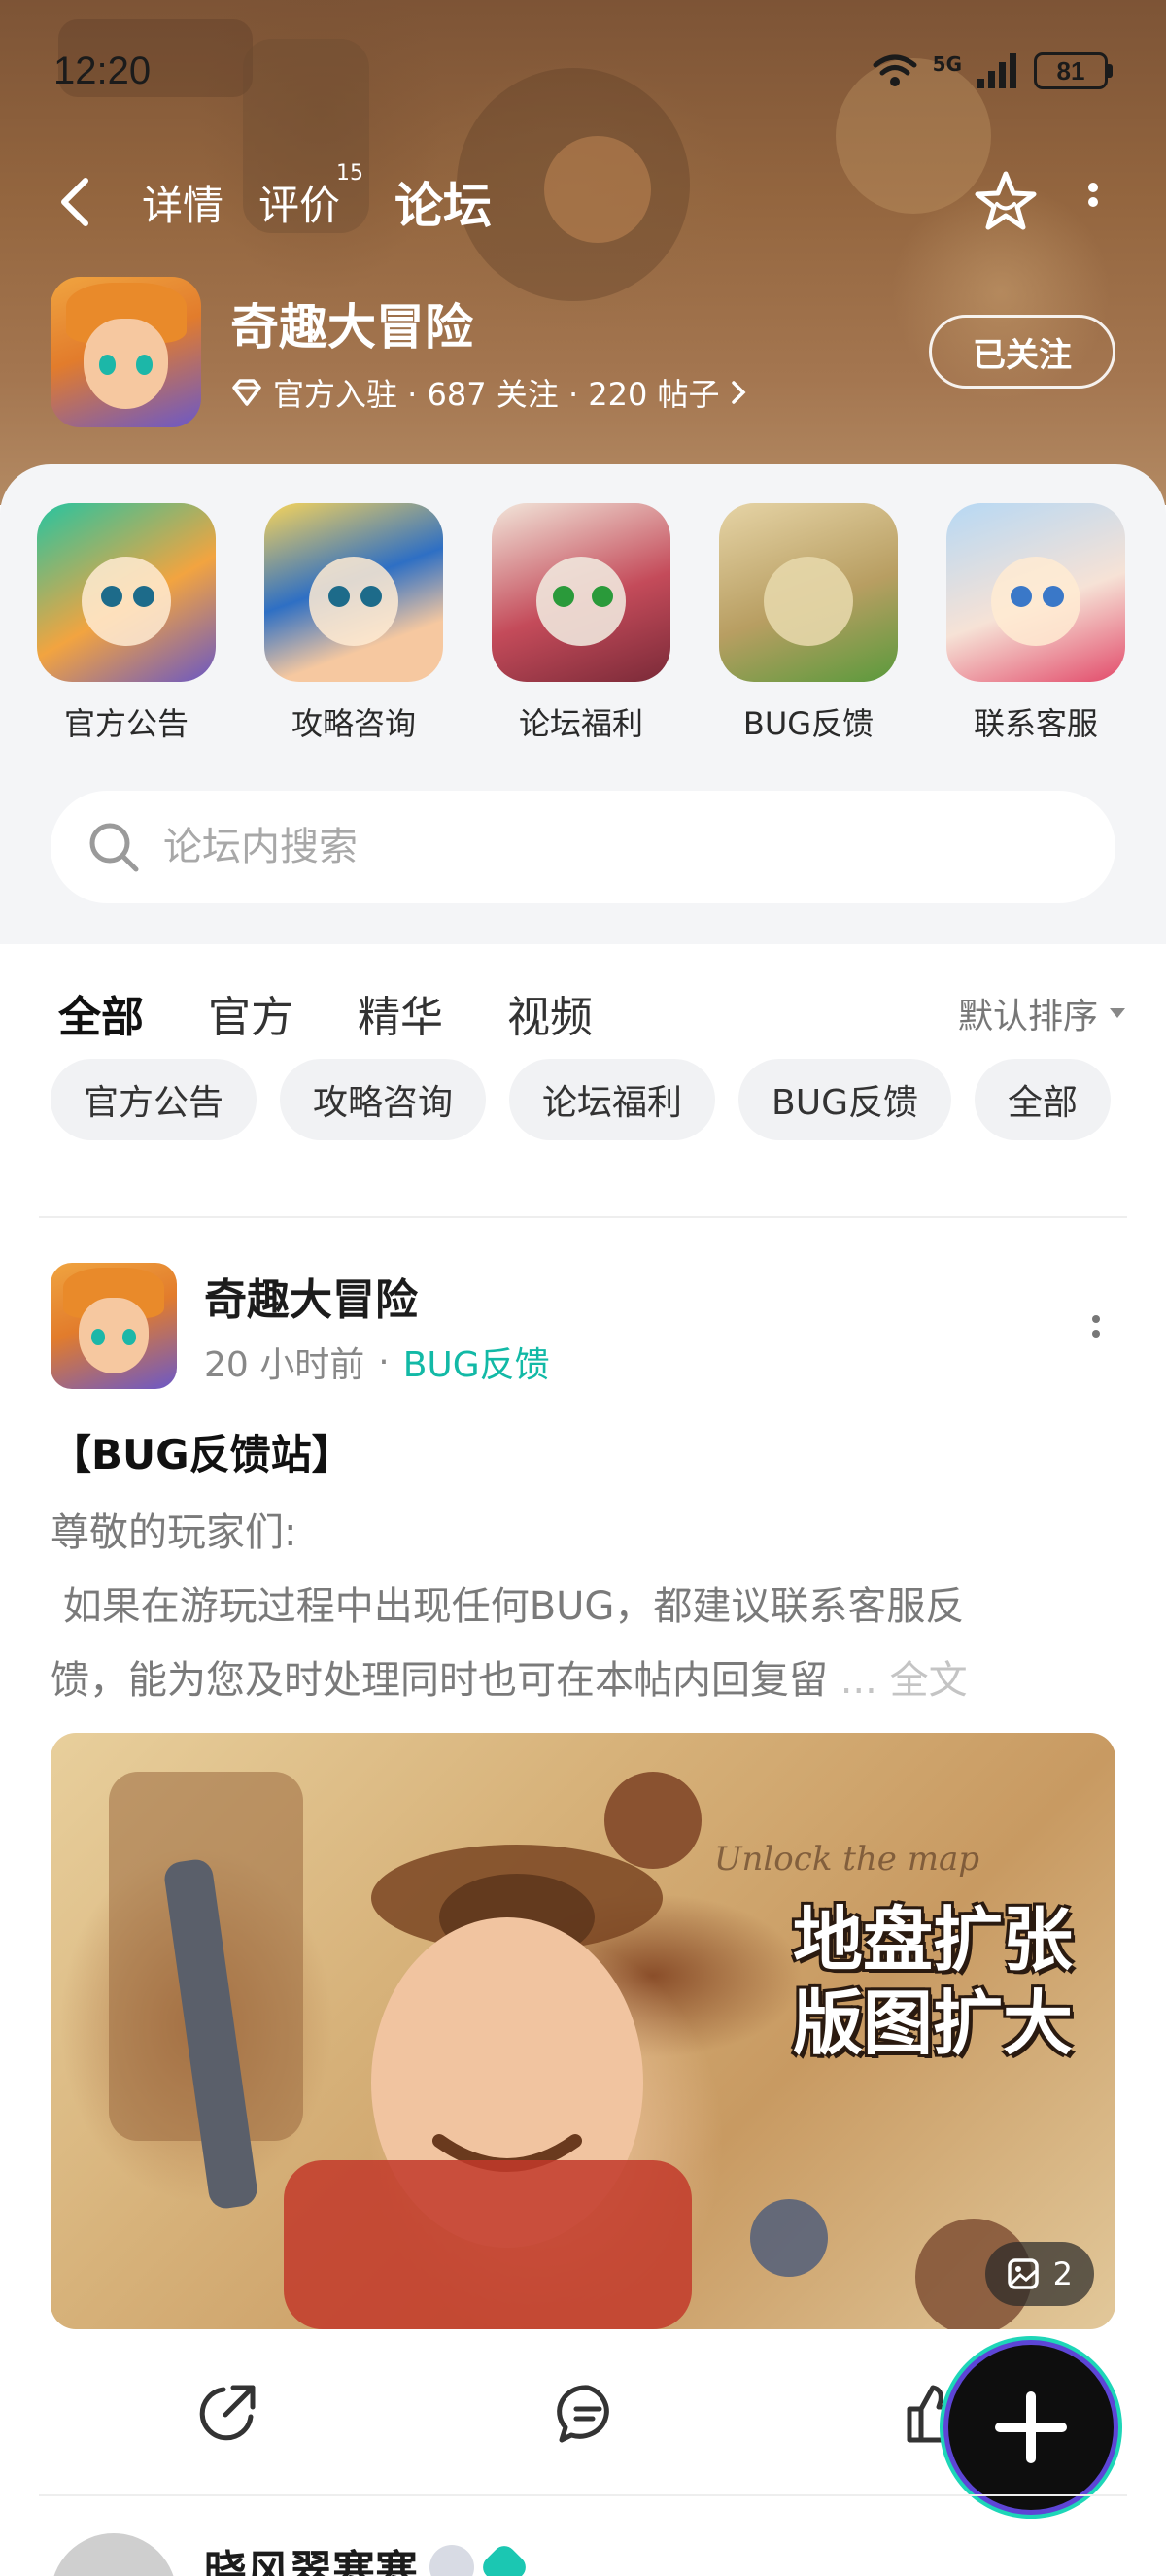 This screenshot has height=2576, width=1166. I want to click on post-time: 20 小时前, so click(284, 1365).